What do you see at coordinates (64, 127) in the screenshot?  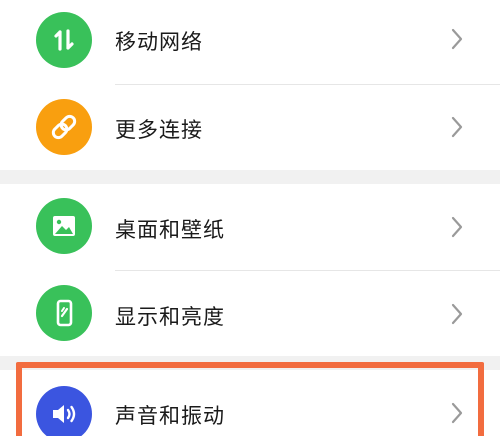 I see `link-icon` at bounding box center [64, 127].